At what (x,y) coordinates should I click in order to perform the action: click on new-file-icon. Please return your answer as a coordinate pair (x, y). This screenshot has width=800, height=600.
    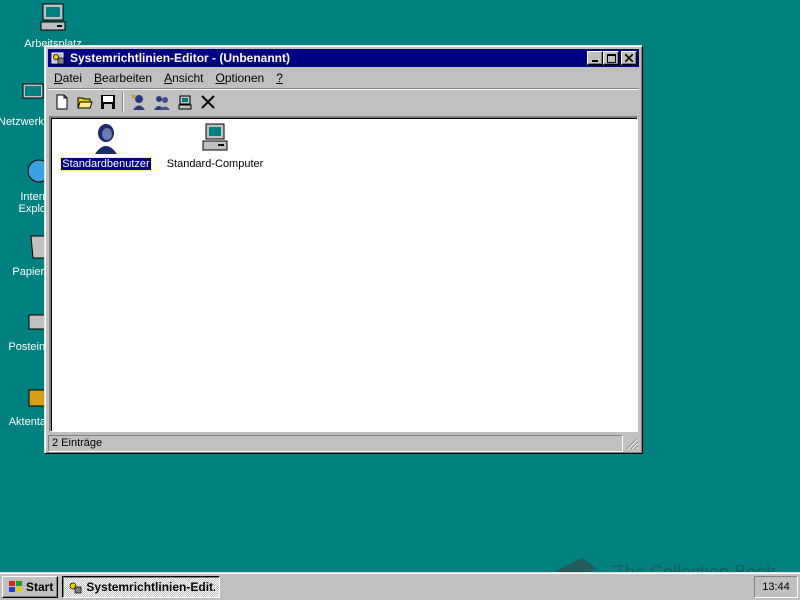
    Looking at the image, I should click on (61, 101).